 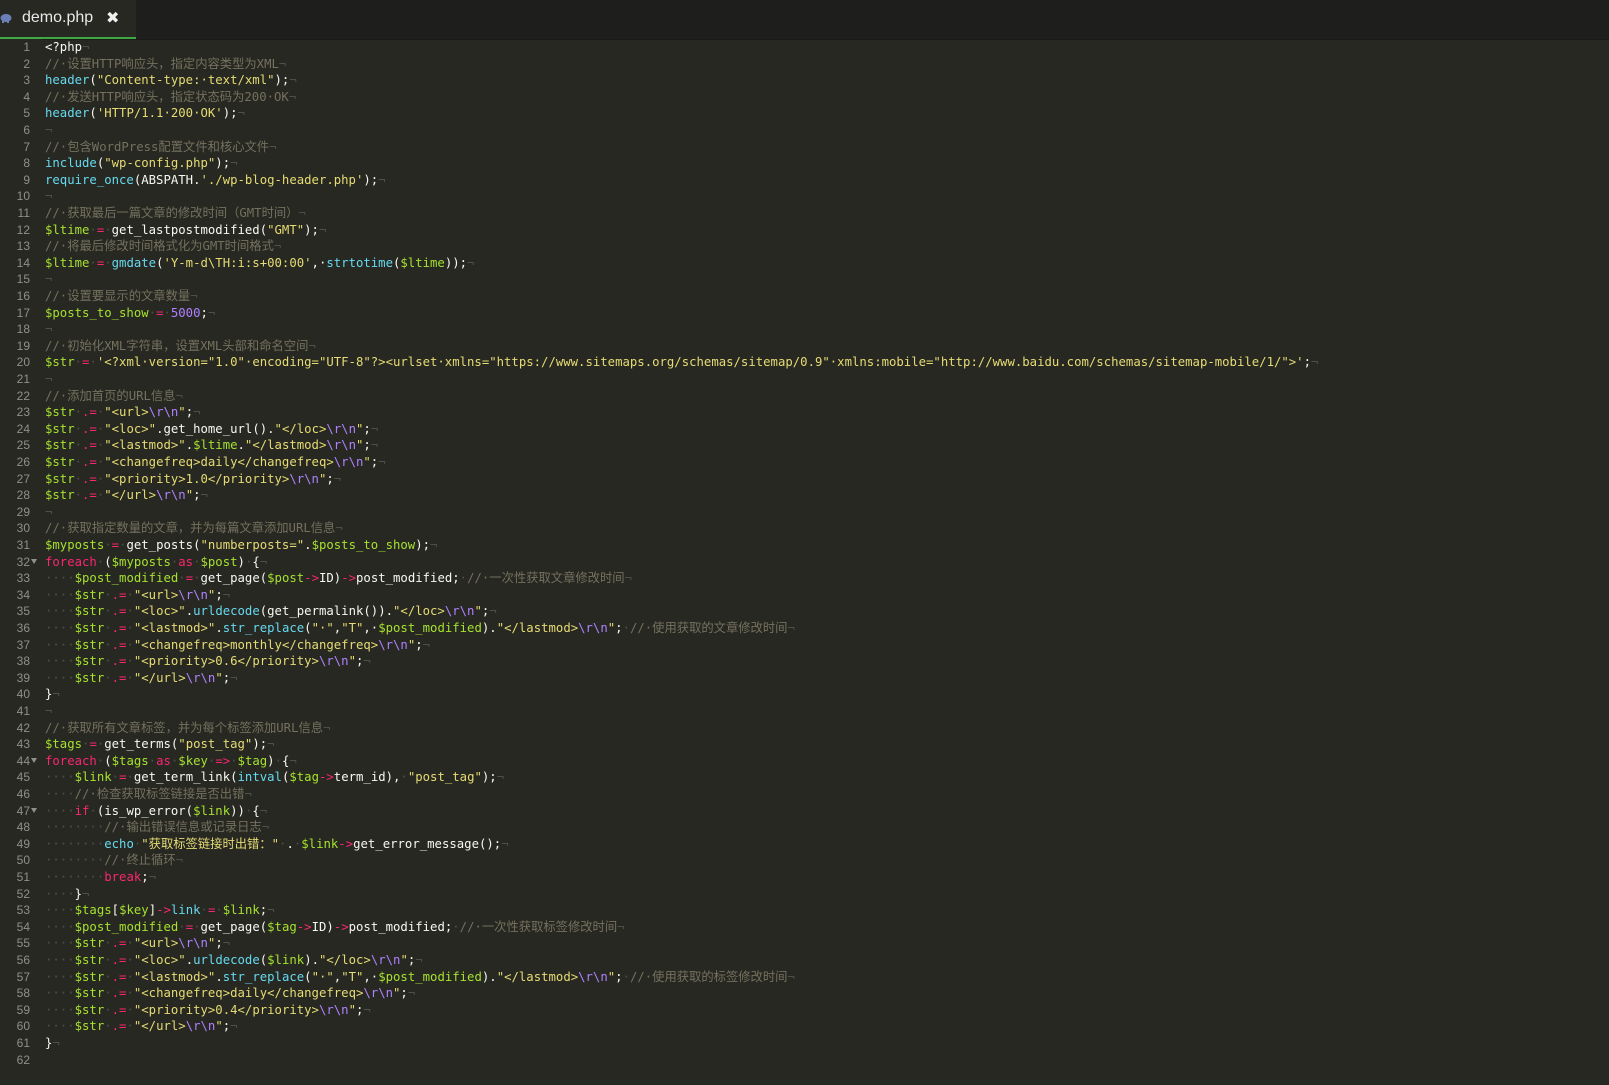 I want to click on code-line: 50 ········//·终止循环¬, so click(x=804, y=860).